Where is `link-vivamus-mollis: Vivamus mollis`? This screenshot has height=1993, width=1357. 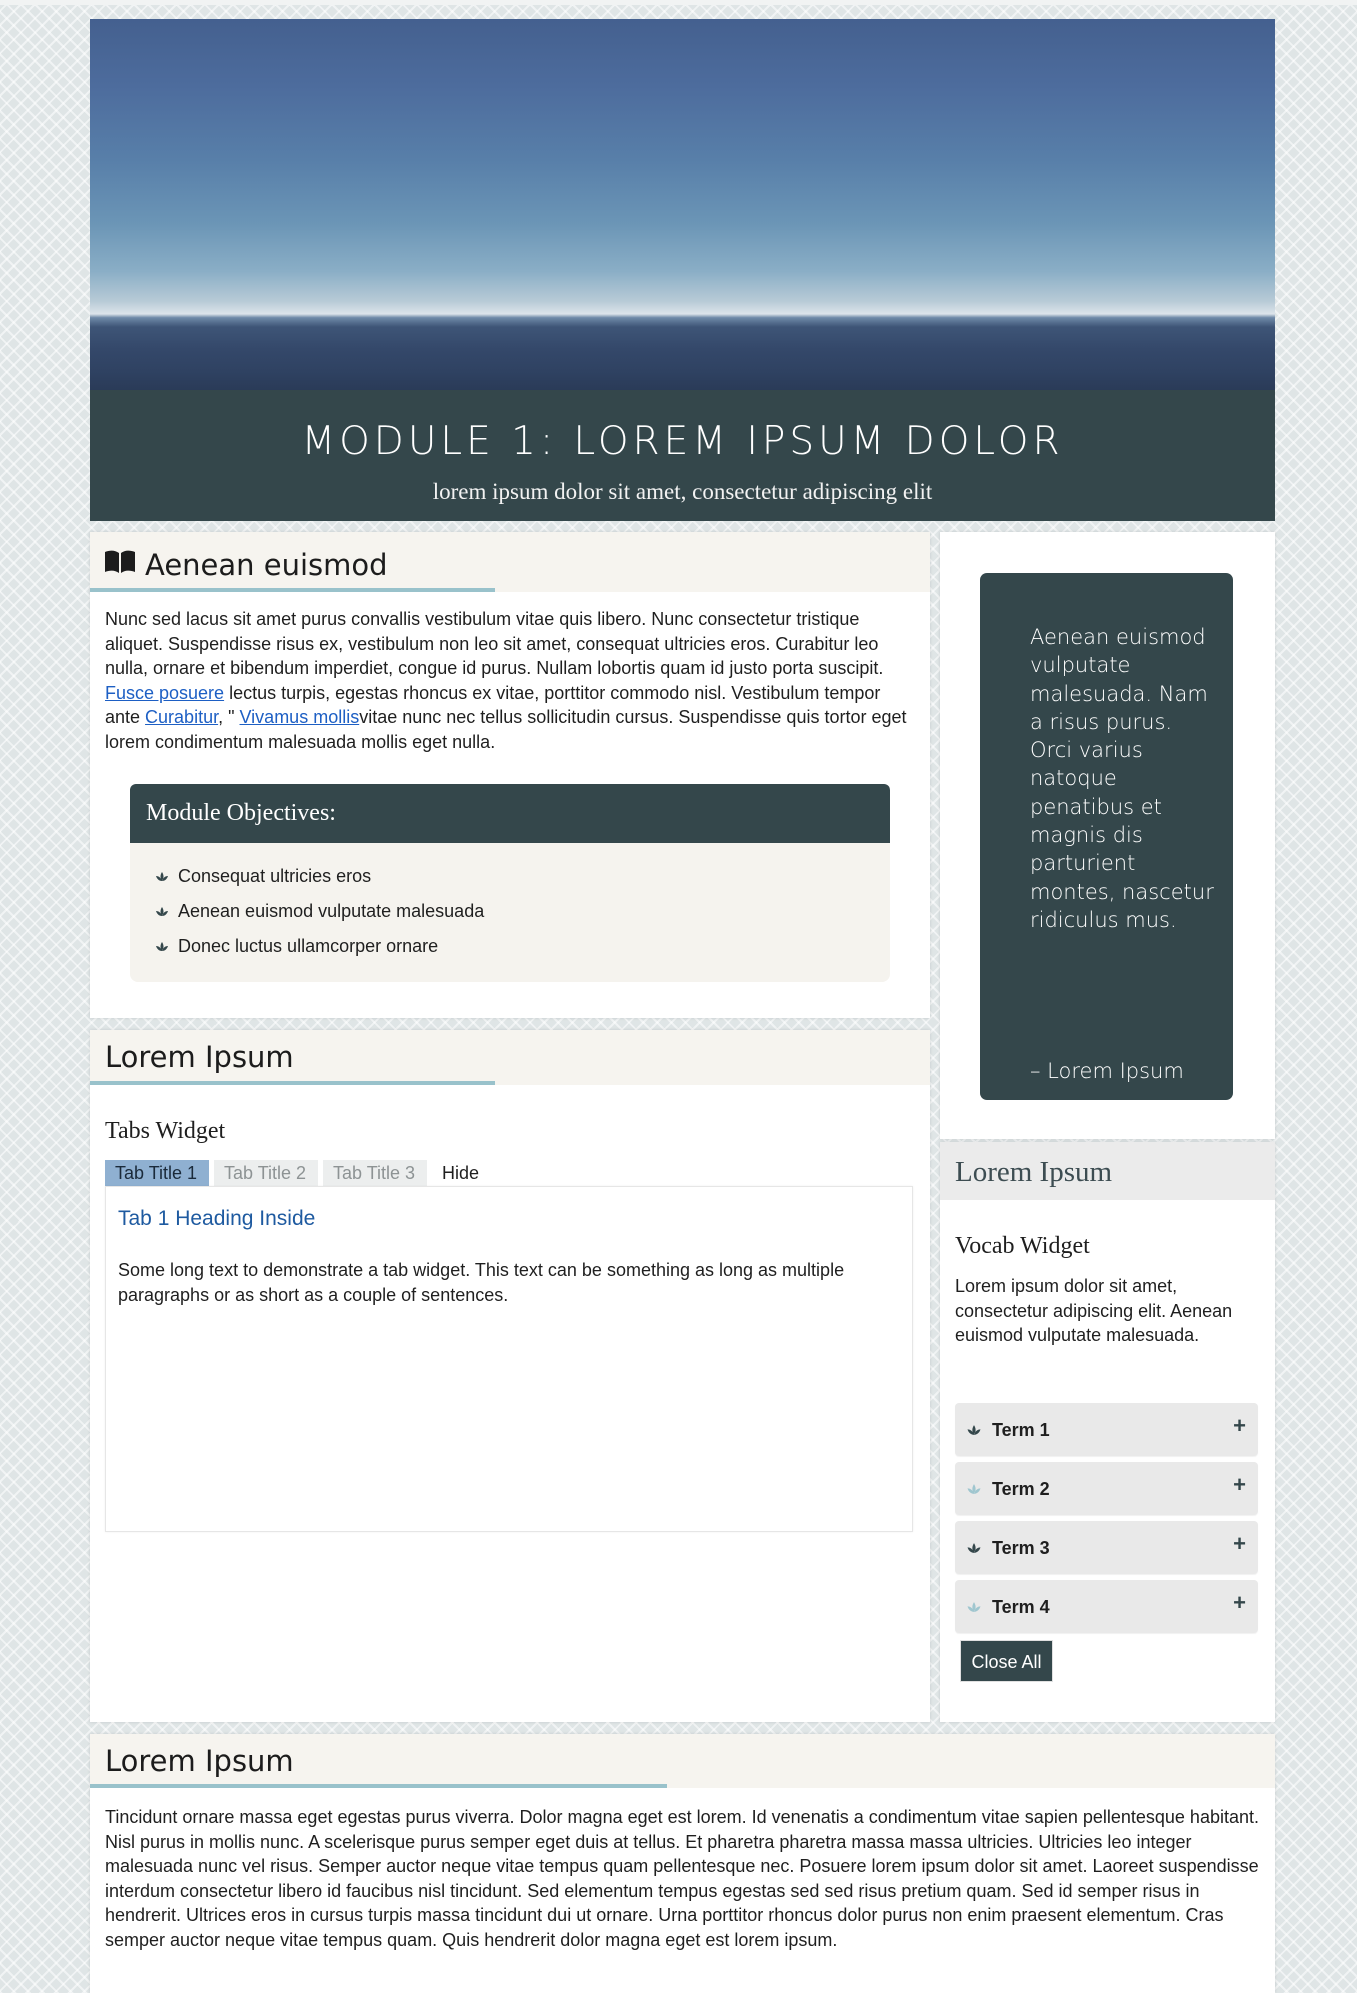
link-vivamus-mollis: Vivamus mollis is located at coordinates (300, 717).